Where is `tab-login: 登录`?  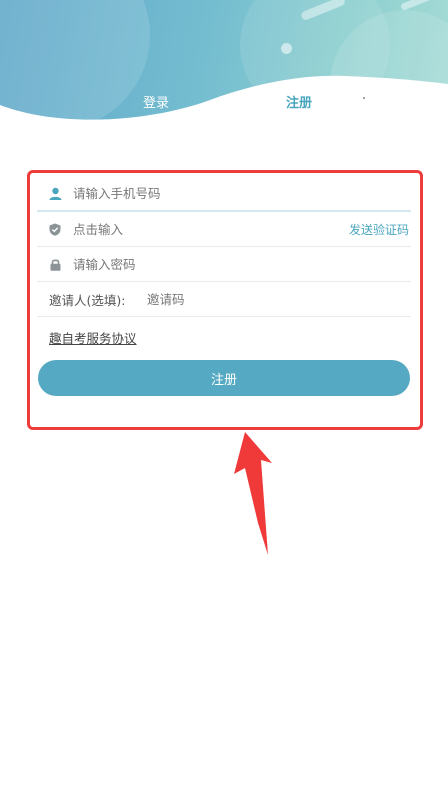
tab-login: 登录 is located at coordinates (156, 101).